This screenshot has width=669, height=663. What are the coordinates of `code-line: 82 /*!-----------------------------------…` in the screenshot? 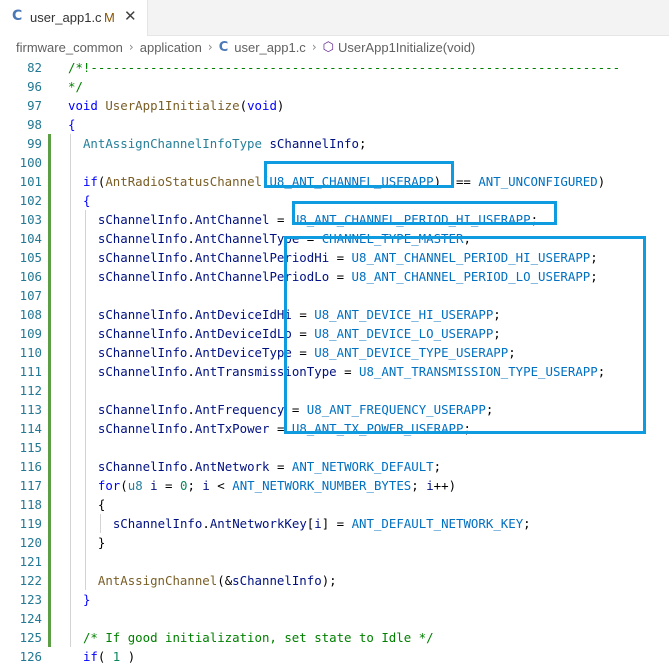 It's located at (334, 67).